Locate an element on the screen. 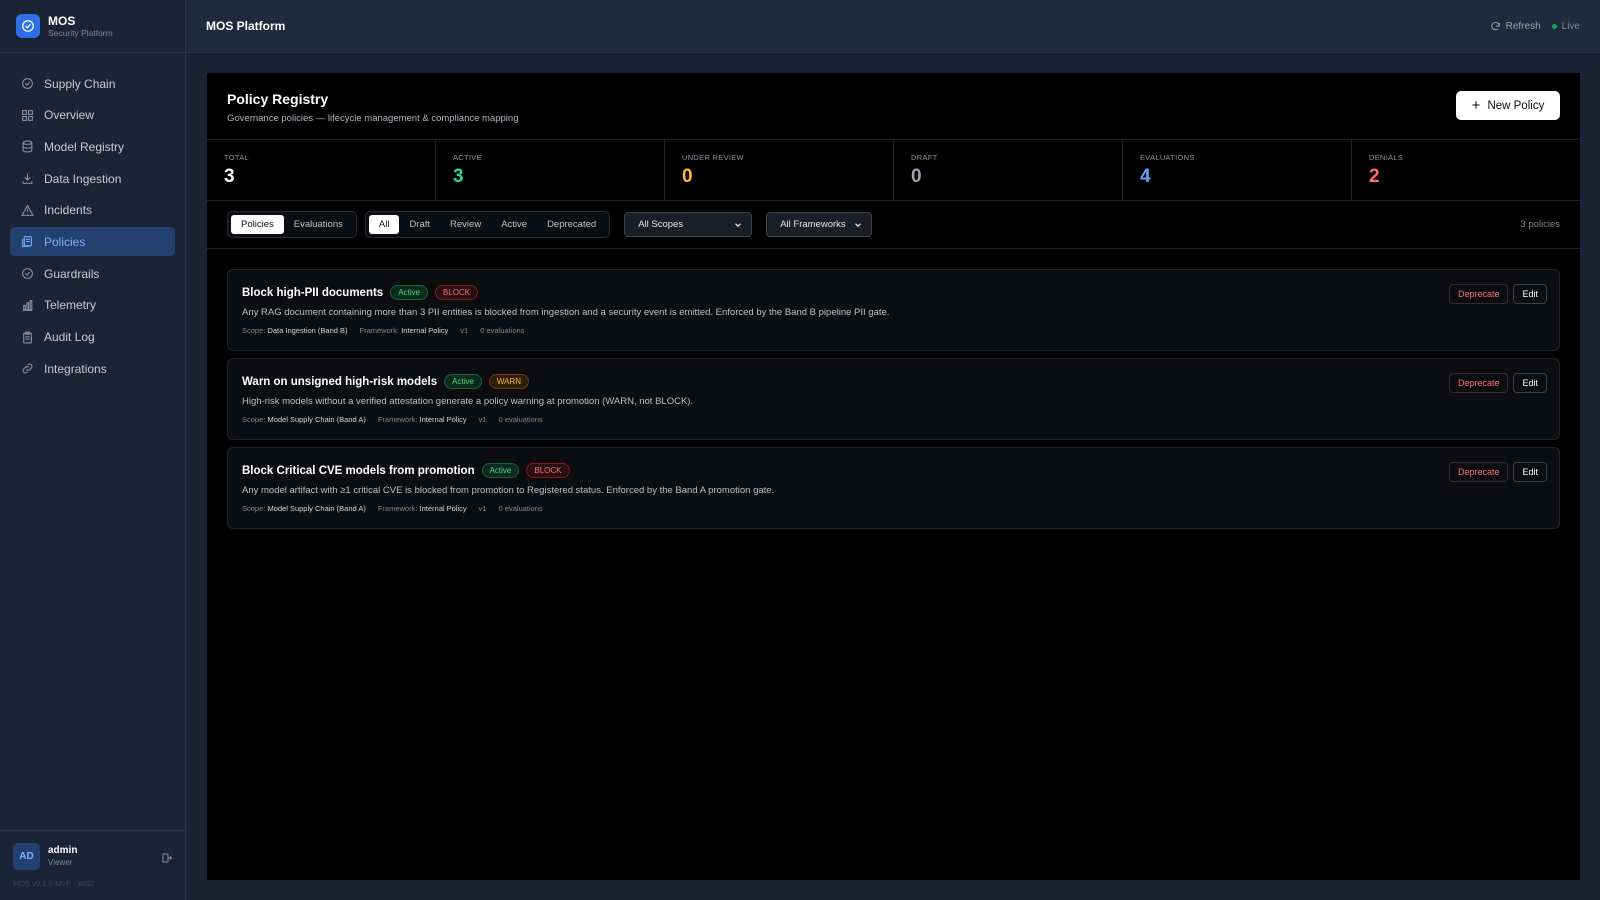 The image size is (1600, 900). status-tab-active: Active is located at coordinates (514, 224).